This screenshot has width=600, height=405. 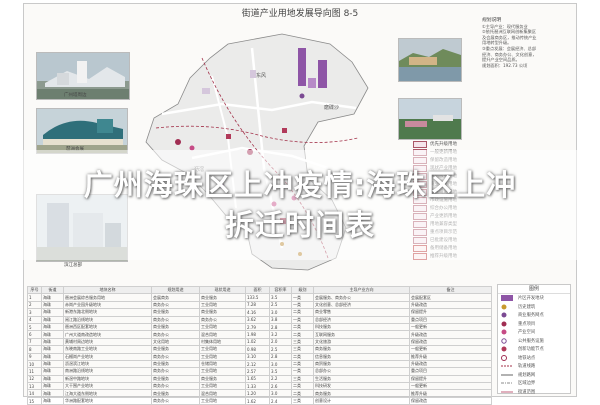 I want to click on table-cell: 保留改造, so click(x=450, y=400).